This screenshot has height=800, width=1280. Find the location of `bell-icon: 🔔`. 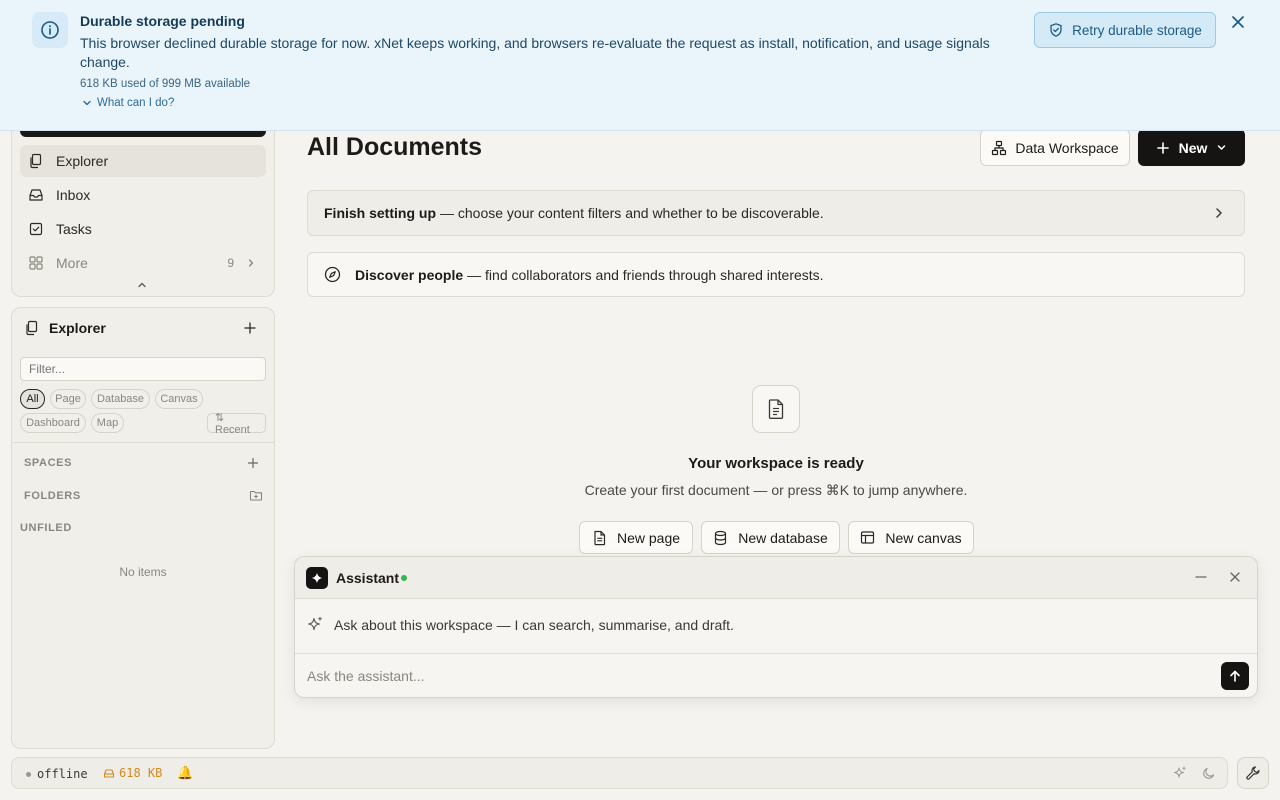

bell-icon: 🔔 is located at coordinates (185, 773).